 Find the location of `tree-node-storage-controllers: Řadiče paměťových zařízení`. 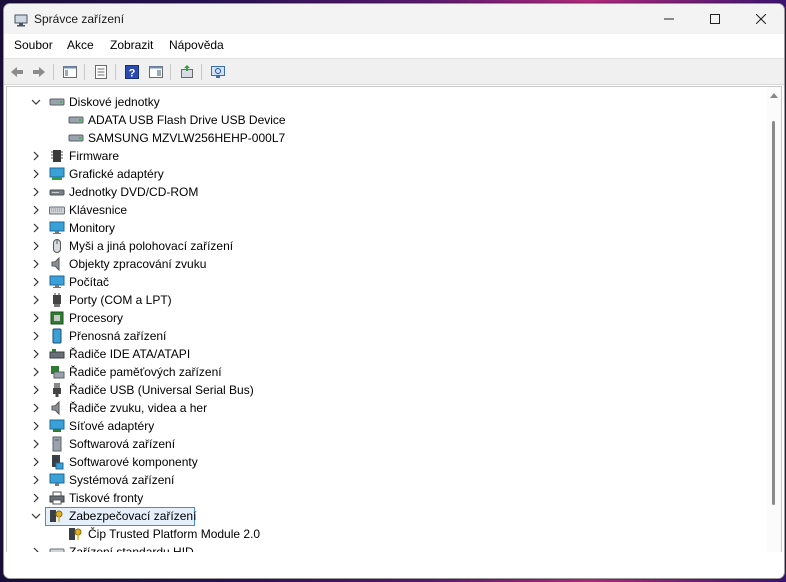

tree-node-storage-controllers: Řadiče paměťových zařízení is located at coordinates (387, 372).